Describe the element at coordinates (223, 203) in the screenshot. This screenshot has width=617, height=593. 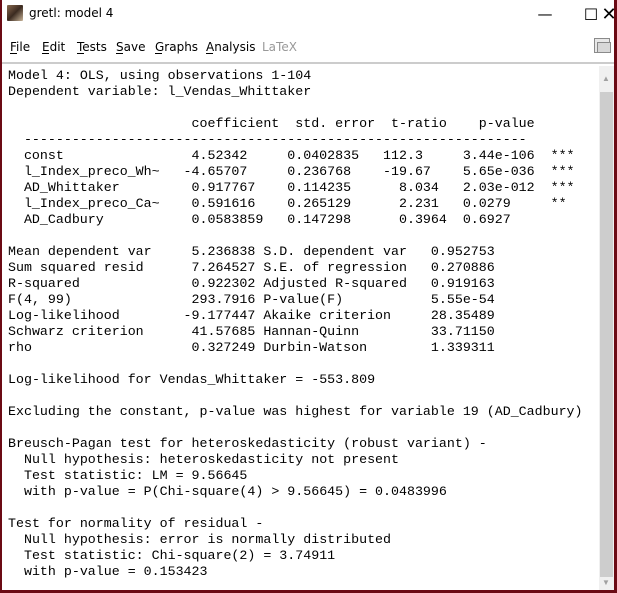
I see `coefficient-value: 0.591616` at that location.